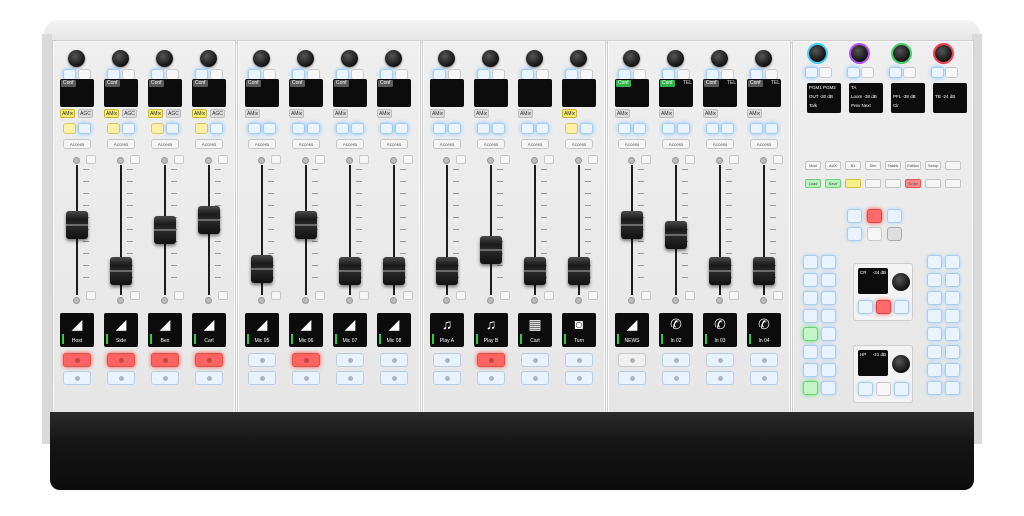  What do you see at coordinates (859, 53) in the screenshot?
I see `monitor-knob` at bounding box center [859, 53].